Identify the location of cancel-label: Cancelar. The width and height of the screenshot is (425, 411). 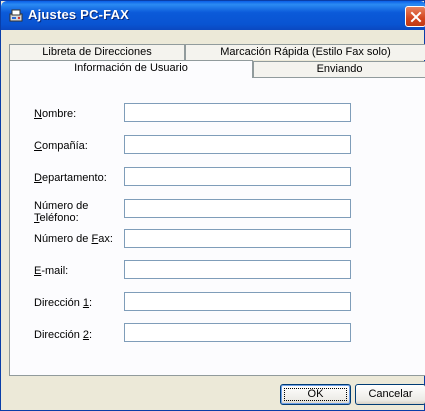
(390, 394).